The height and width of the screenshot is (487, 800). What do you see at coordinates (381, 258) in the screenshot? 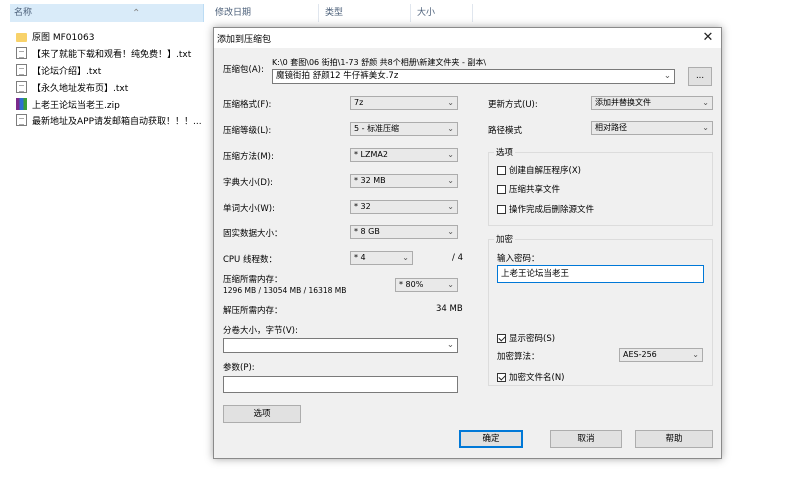
I see `threads-select: * 4 ⌄` at bounding box center [381, 258].